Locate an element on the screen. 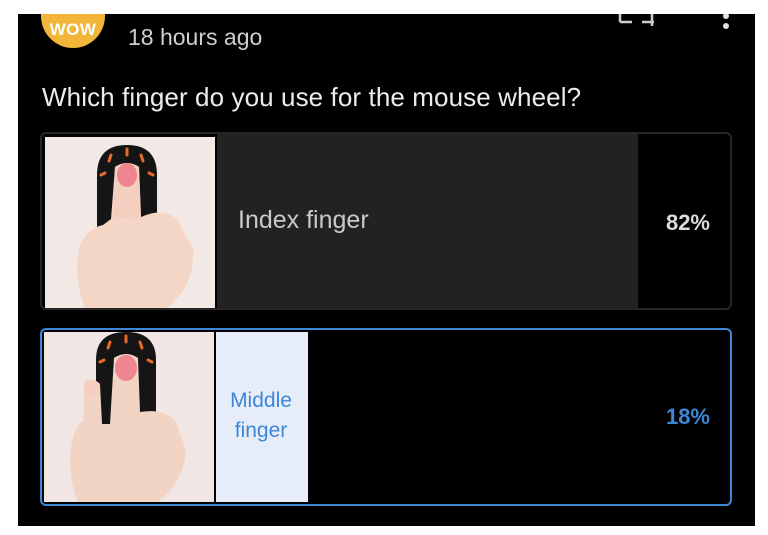 The height and width of the screenshot is (535, 768). wow-badge: WOW is located at coordinates (73, 31).